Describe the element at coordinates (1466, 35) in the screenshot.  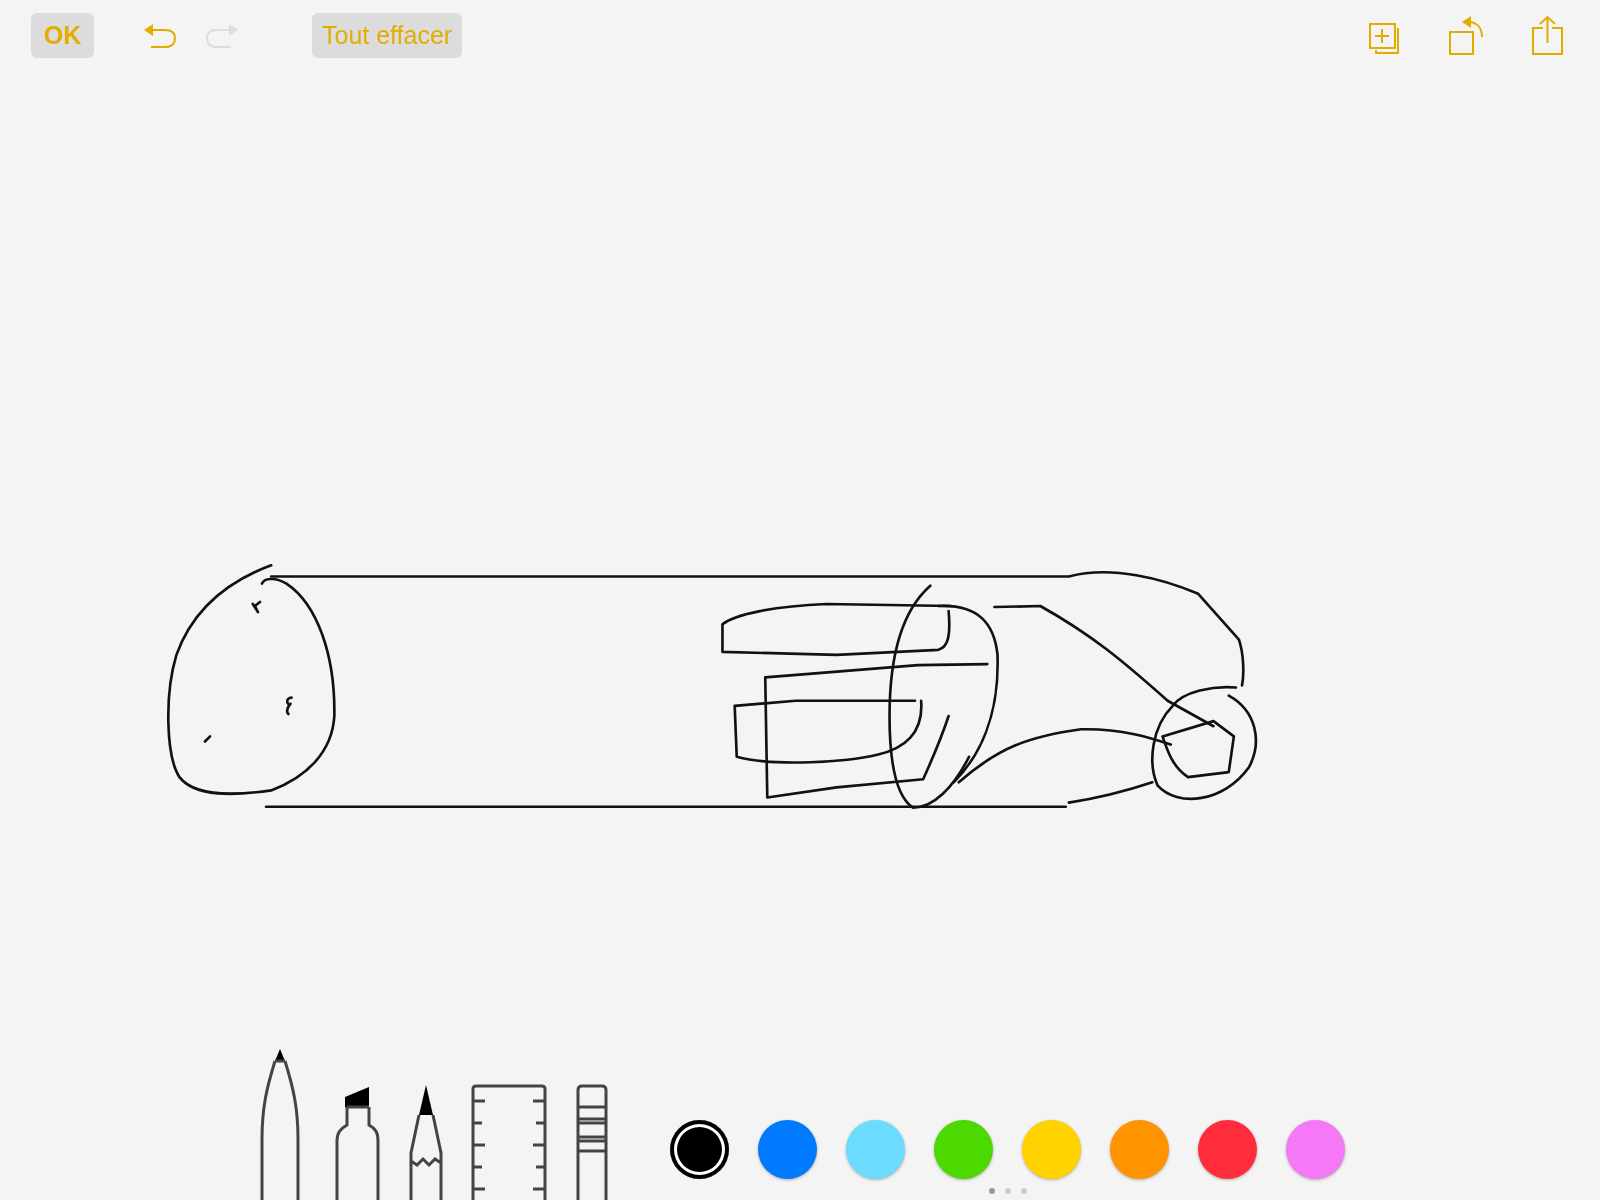
I see `rotate-icon` at that location.